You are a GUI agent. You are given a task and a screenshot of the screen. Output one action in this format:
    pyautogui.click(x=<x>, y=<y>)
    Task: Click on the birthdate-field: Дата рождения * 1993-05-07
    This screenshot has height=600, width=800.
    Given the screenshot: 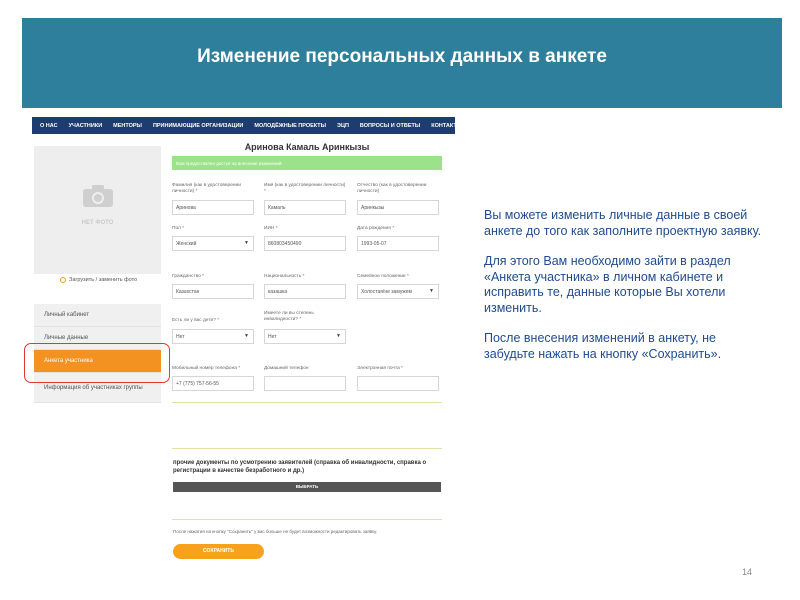 What is the action you would take?
    pyautogui.click(x=398, y=238)
    